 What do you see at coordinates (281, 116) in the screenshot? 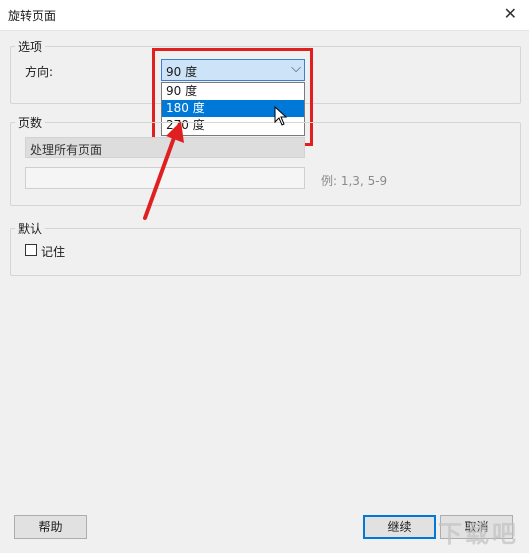
I see `mouse-cursor-icon` at bounding box center [281, 116].